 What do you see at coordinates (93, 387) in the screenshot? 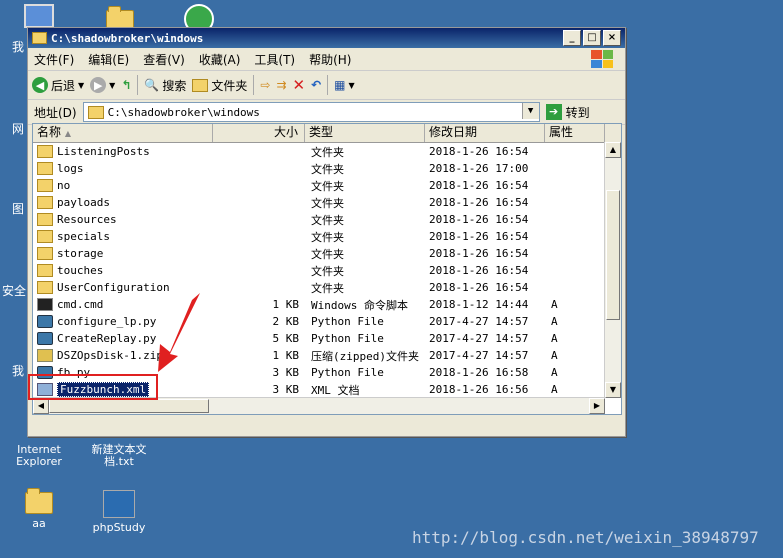
I see `red-highlight-box` at bounding box center [93, 387].